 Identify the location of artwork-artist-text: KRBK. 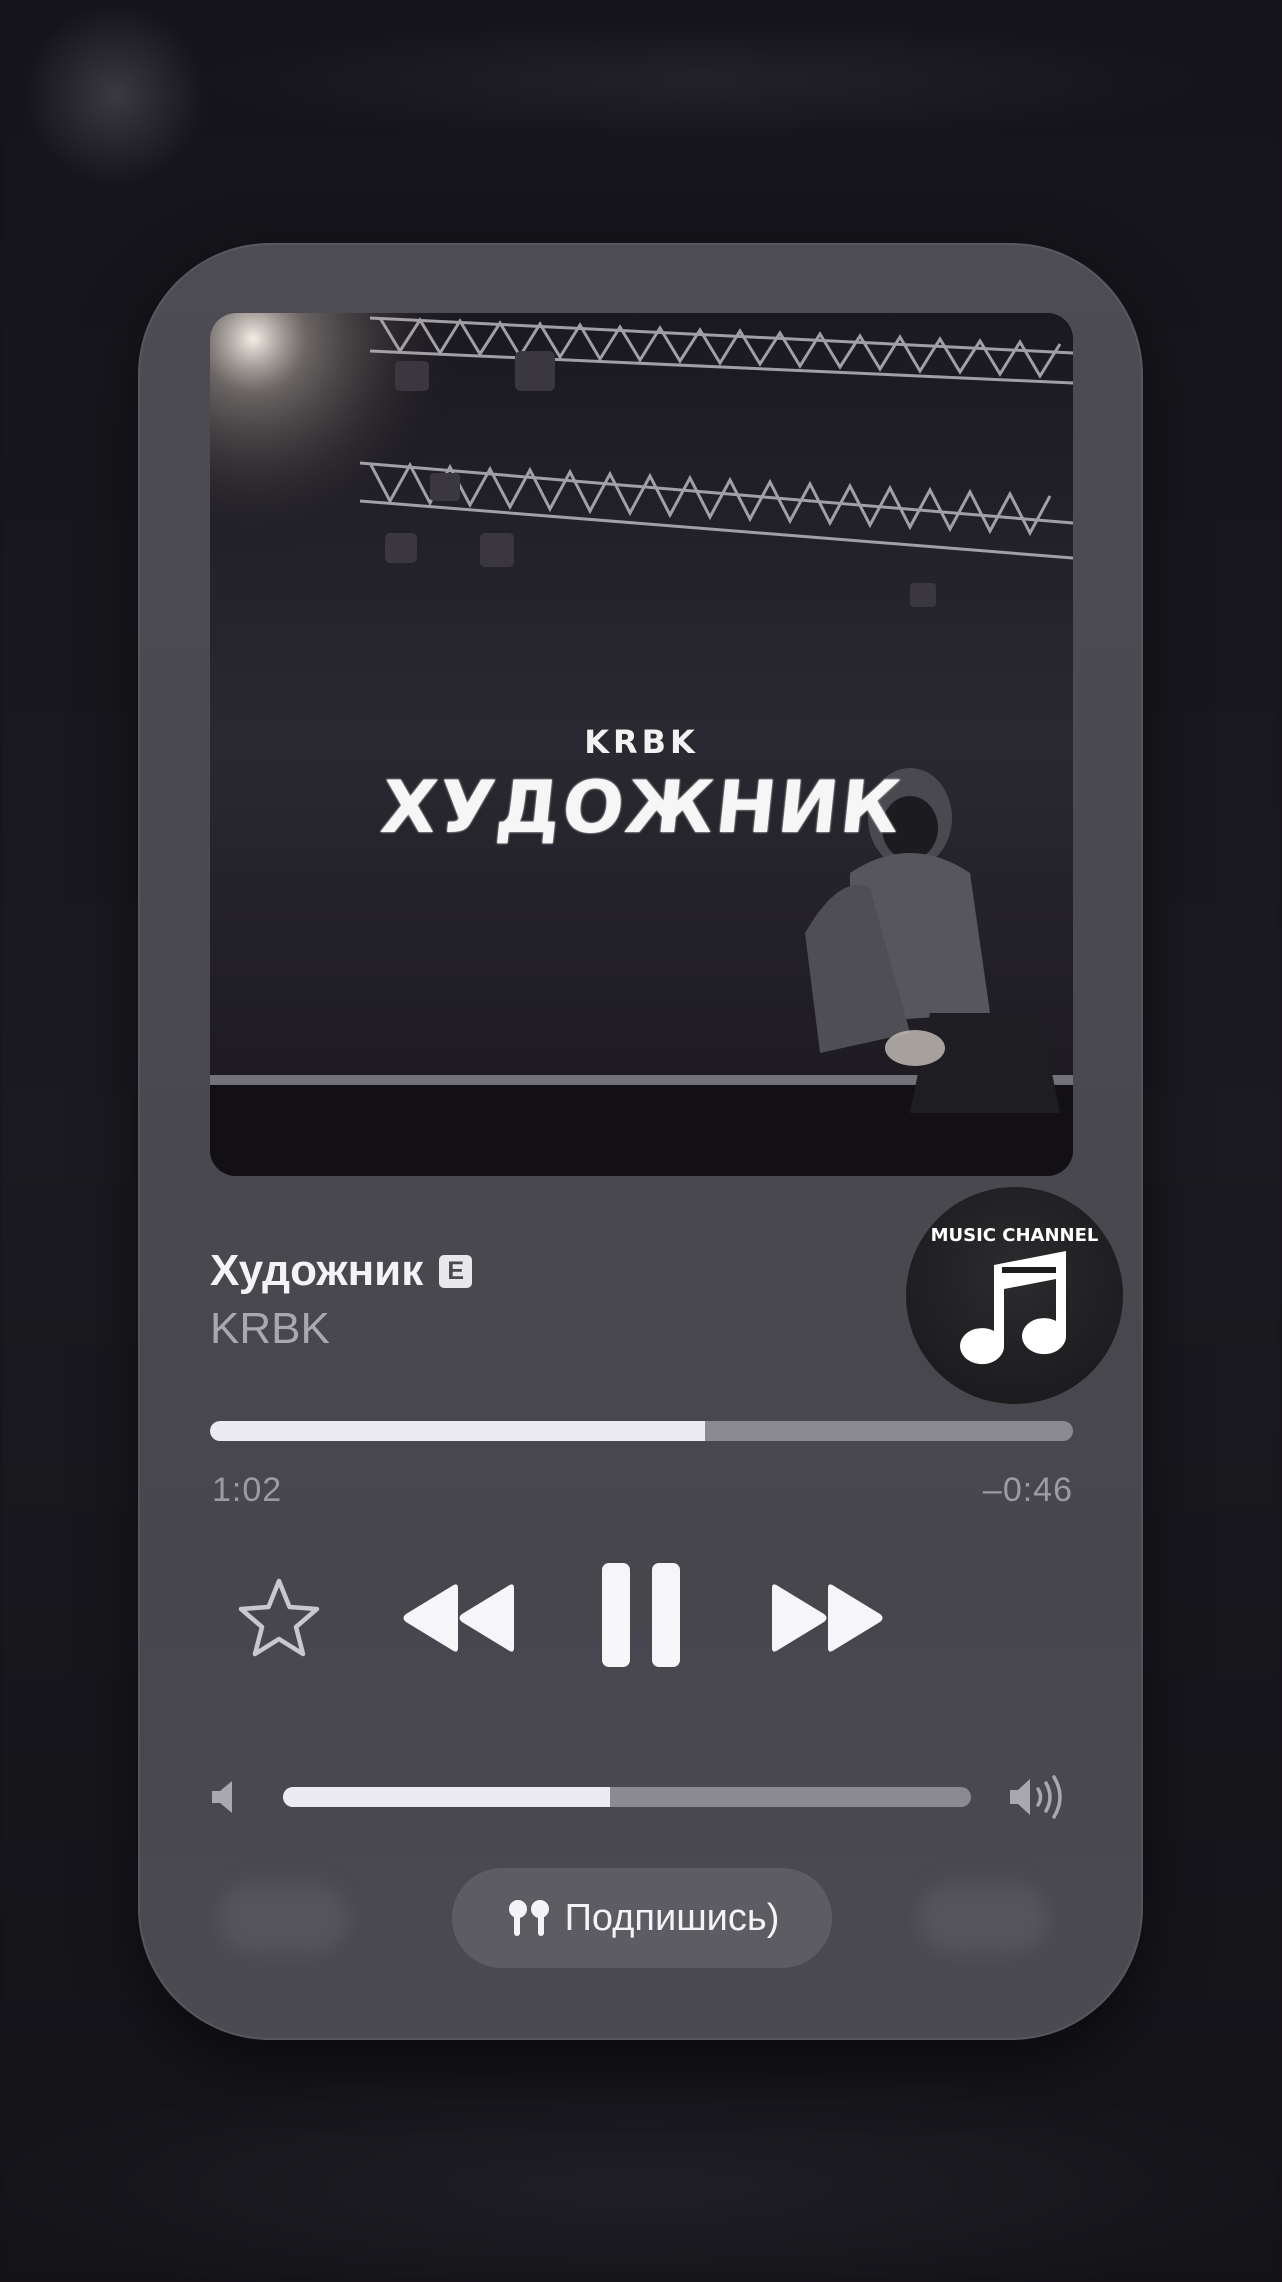
(641, 742).